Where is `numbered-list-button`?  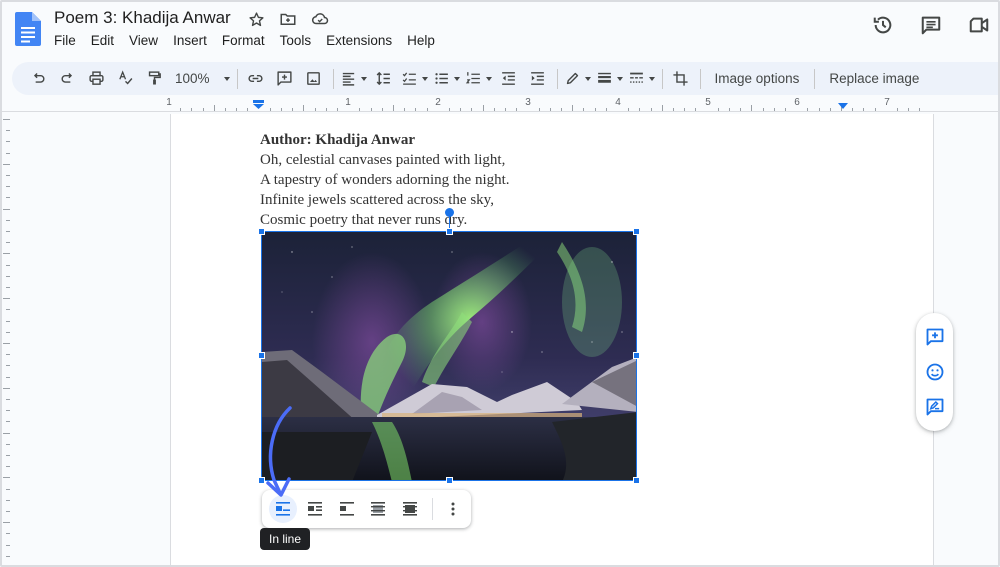
numbered-list-button is located at coordinates (478, 79).